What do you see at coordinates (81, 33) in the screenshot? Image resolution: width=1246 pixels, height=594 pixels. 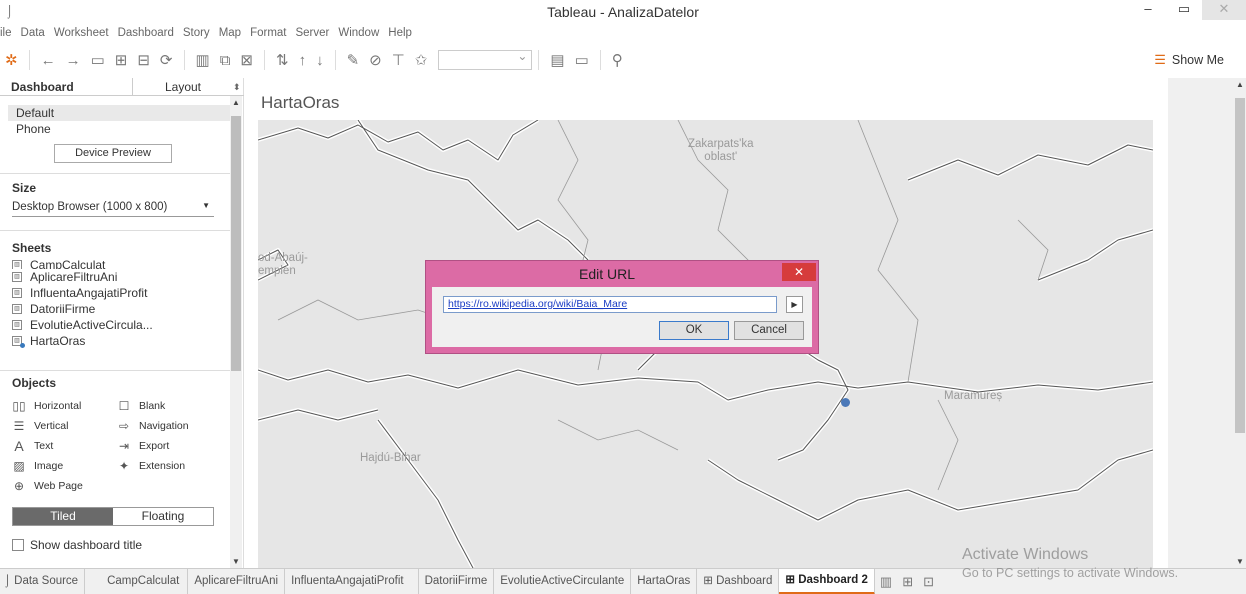 I see `menu-worksheet: Worksheet` at bounding box center [81, 33].